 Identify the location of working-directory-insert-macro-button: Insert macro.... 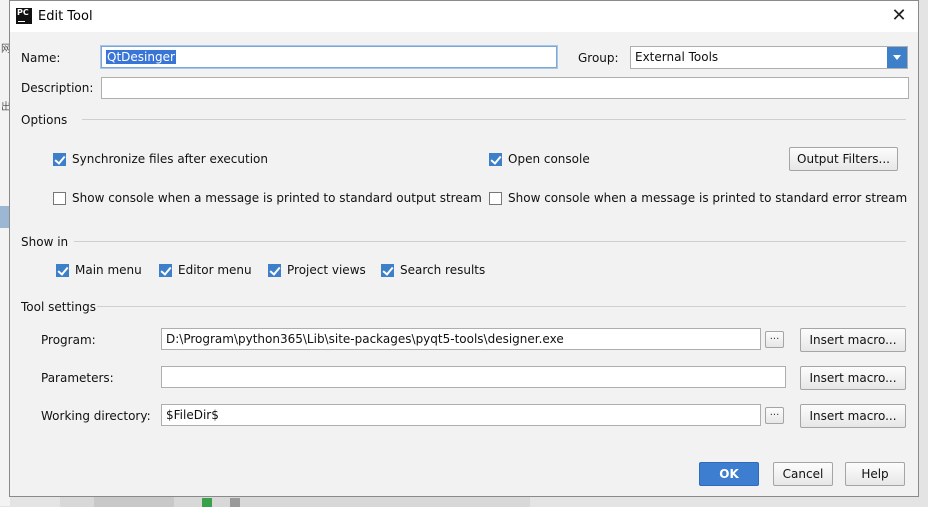
(853, 416).